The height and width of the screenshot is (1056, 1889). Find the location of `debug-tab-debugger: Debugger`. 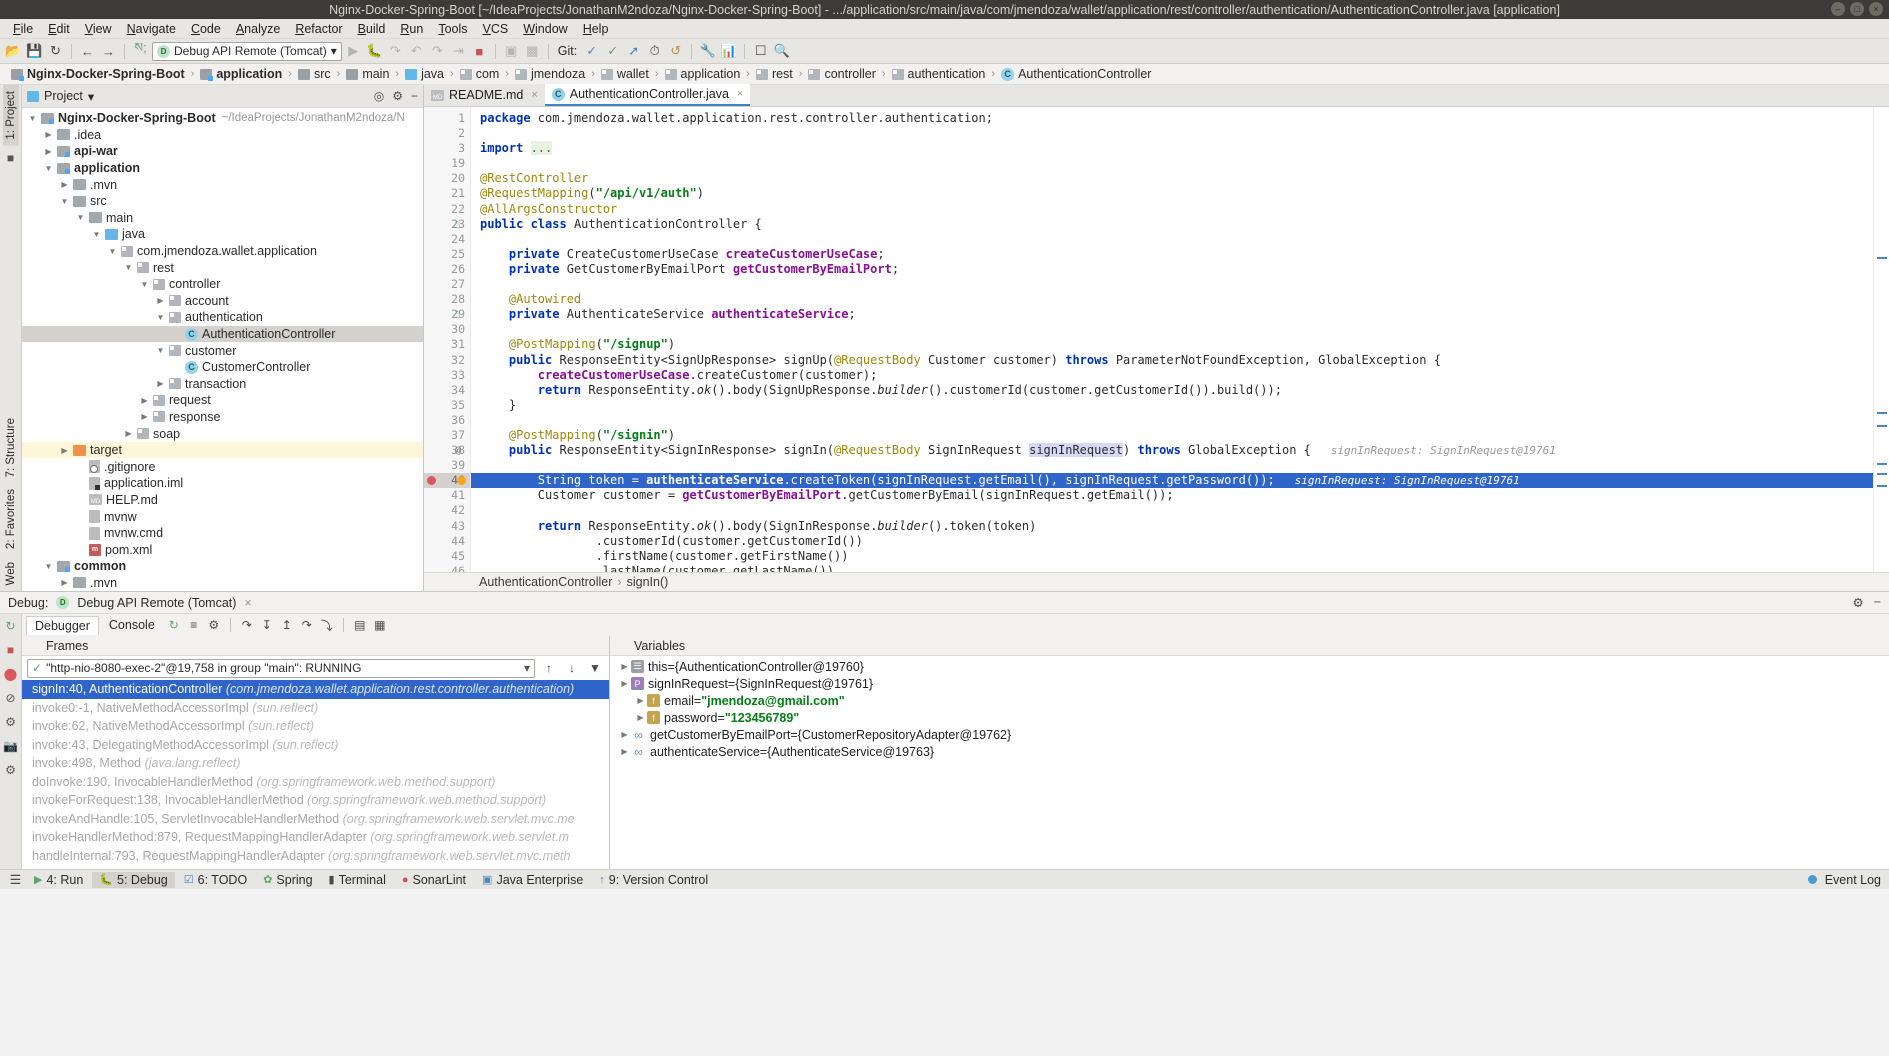

debug-tab-debugger: Debugger is located at coordinates (62, 625).